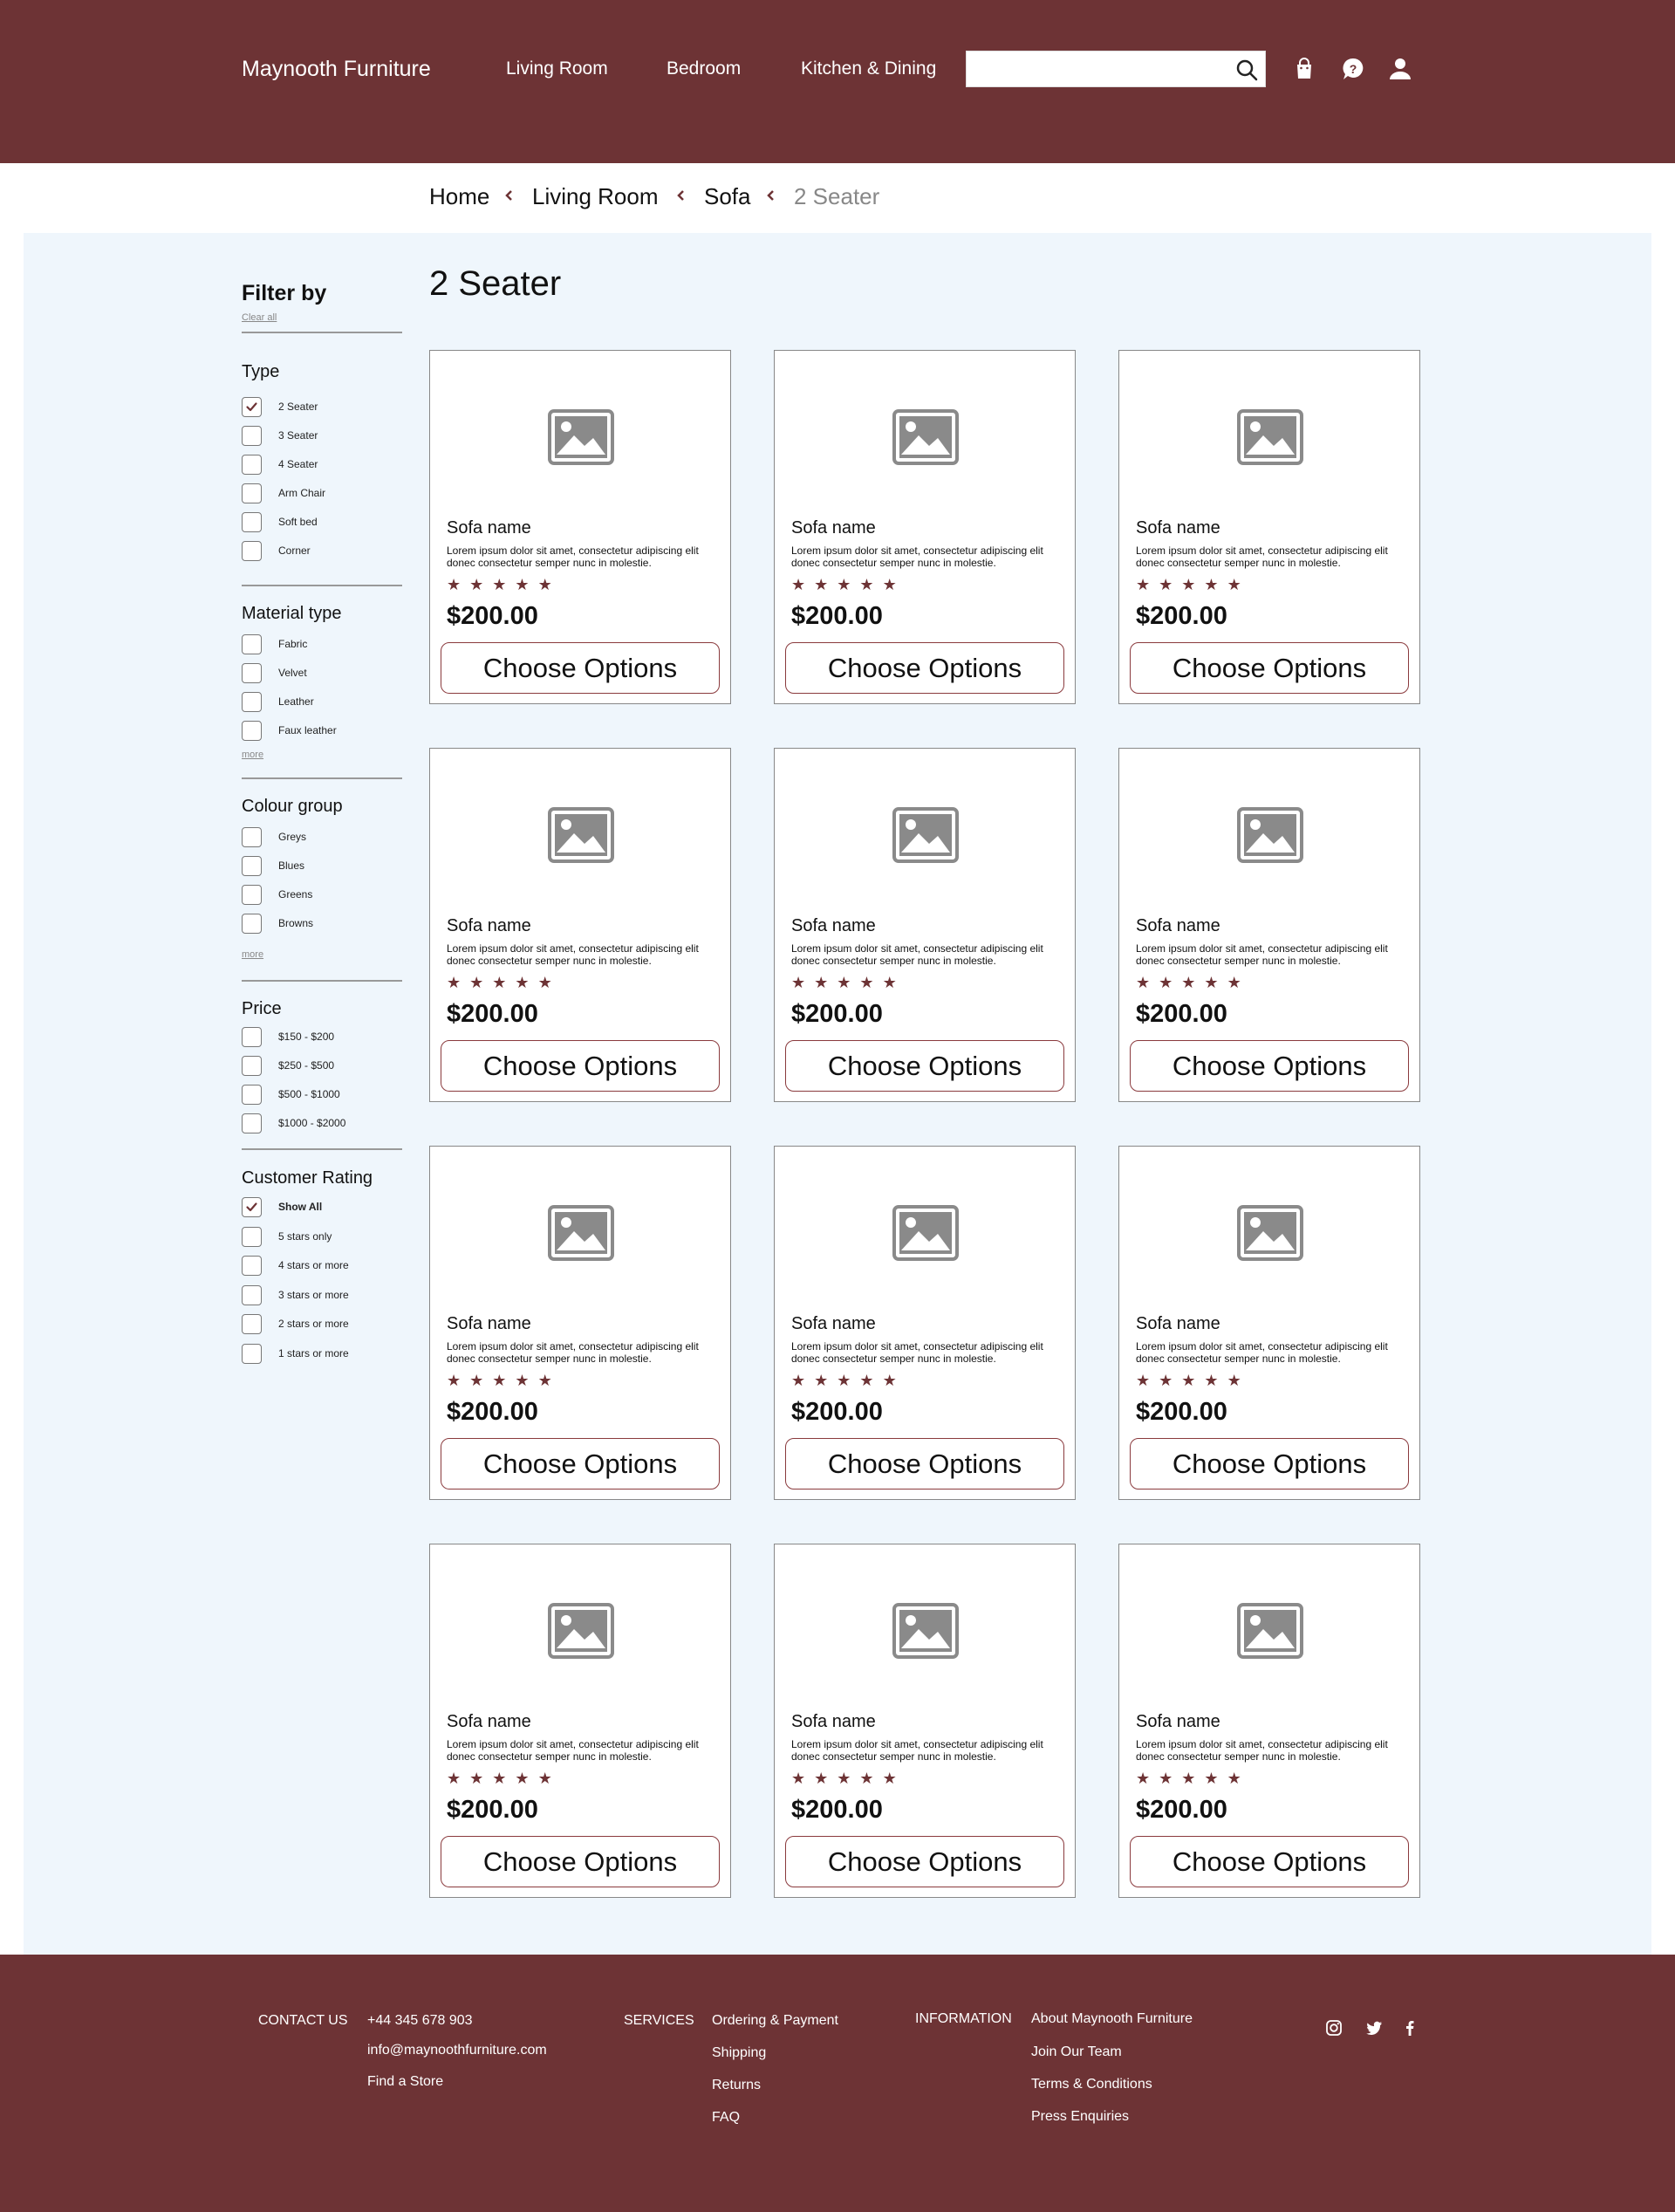 Image resolution: width=1675 pixels, height=2212 pixels. I want to click on footer-find-store: Find a Store, so click(405, 2082).